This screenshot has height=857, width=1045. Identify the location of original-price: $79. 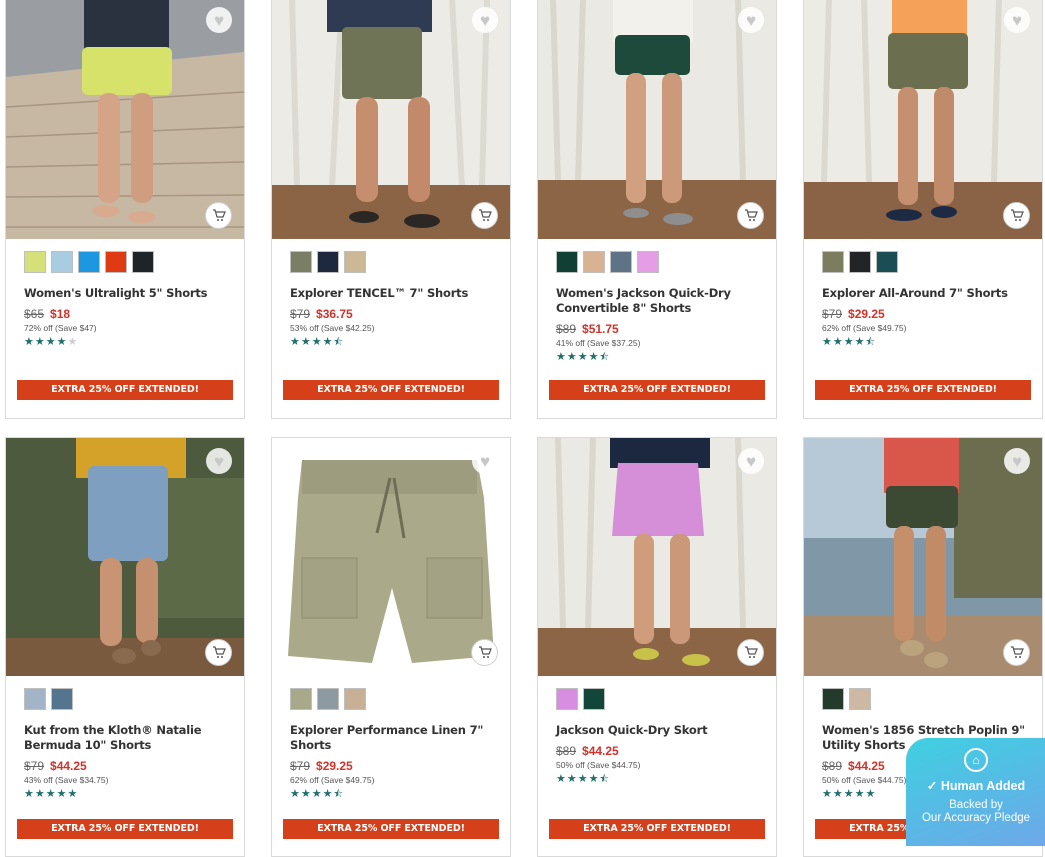
(34, 766).